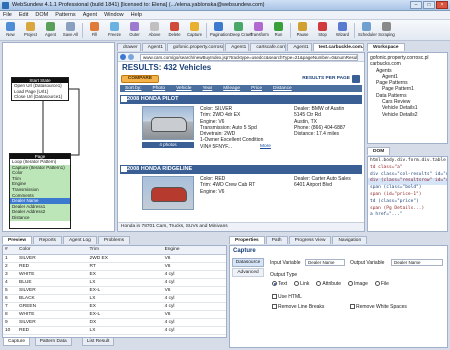 The height and width of the screenshot is (350, 450). I want to click on column-header: #, so click(10, 250).